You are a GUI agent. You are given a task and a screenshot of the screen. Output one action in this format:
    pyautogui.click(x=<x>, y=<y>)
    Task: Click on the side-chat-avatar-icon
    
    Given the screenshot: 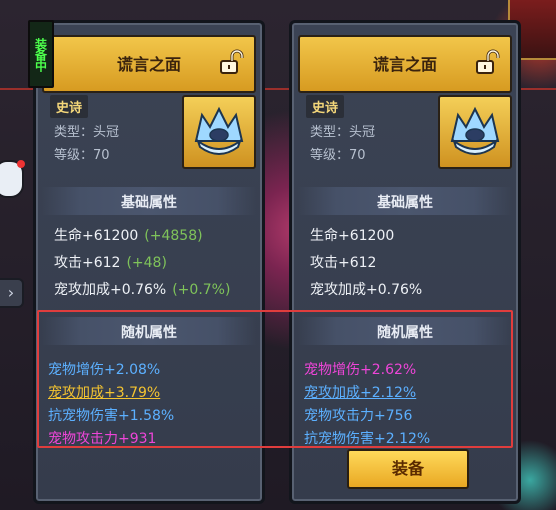 What is the action you would take?
    pyautogui.click(x=12, y=179)
    